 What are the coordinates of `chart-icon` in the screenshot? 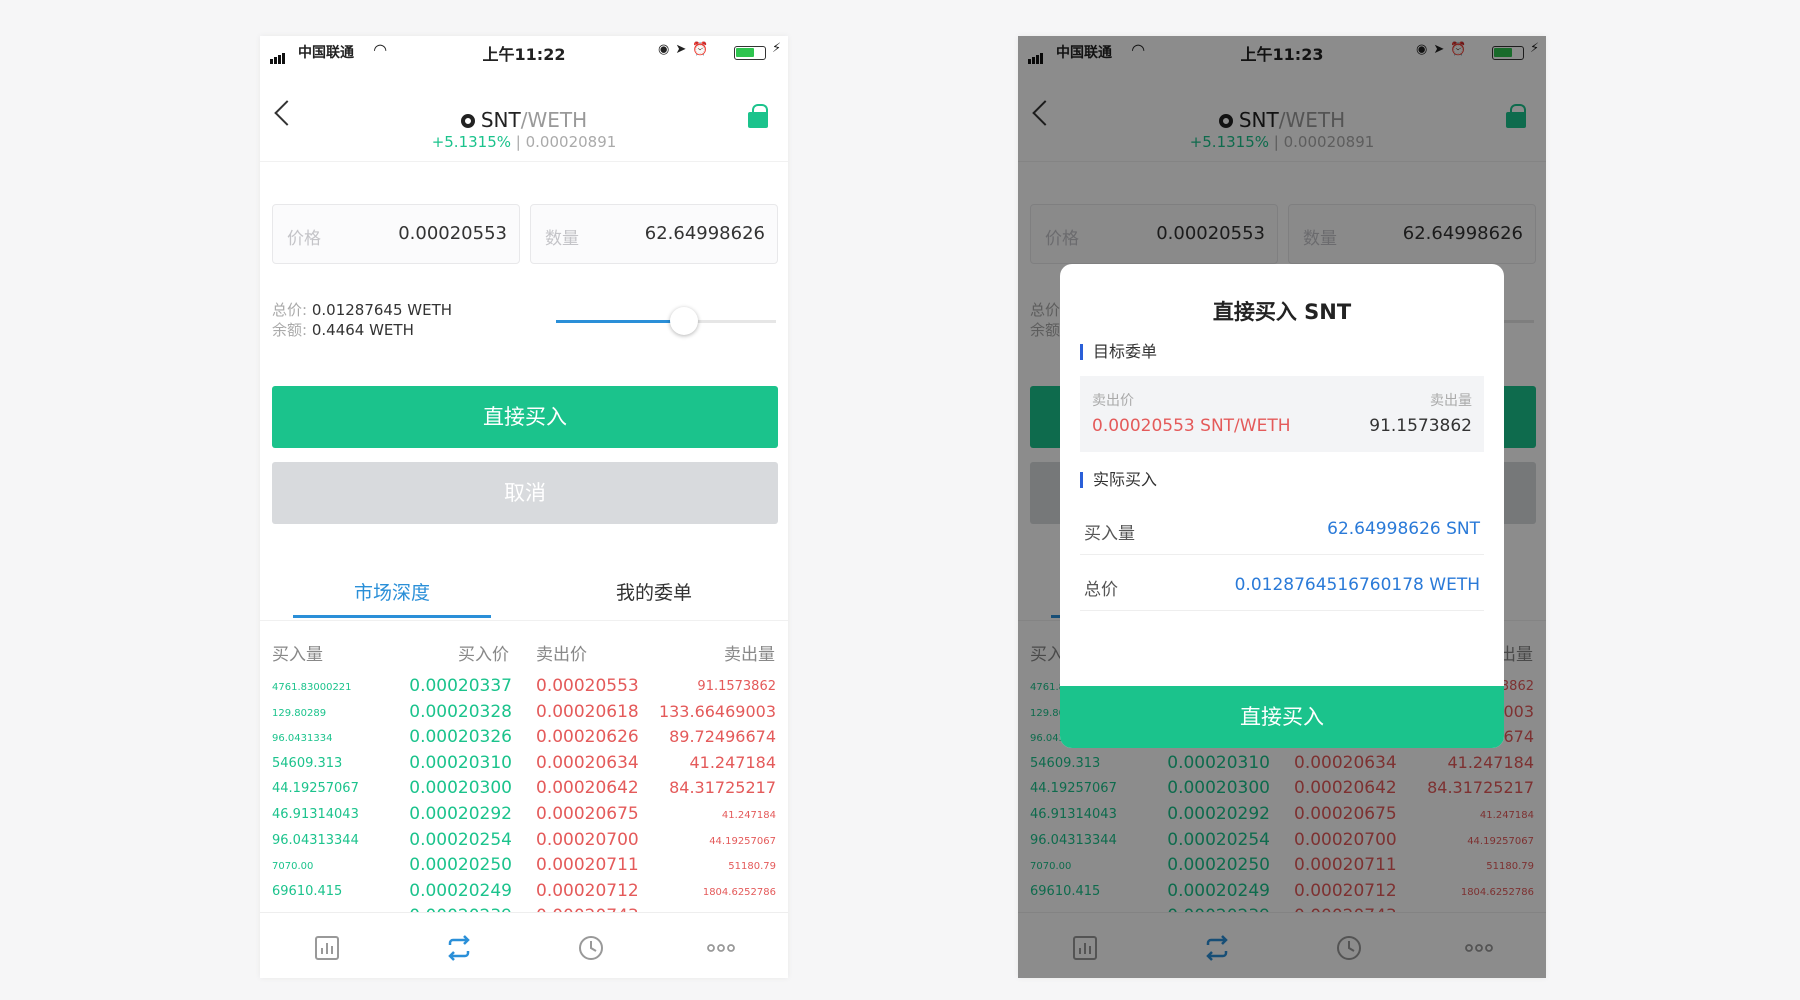 It's located at (327, 948).